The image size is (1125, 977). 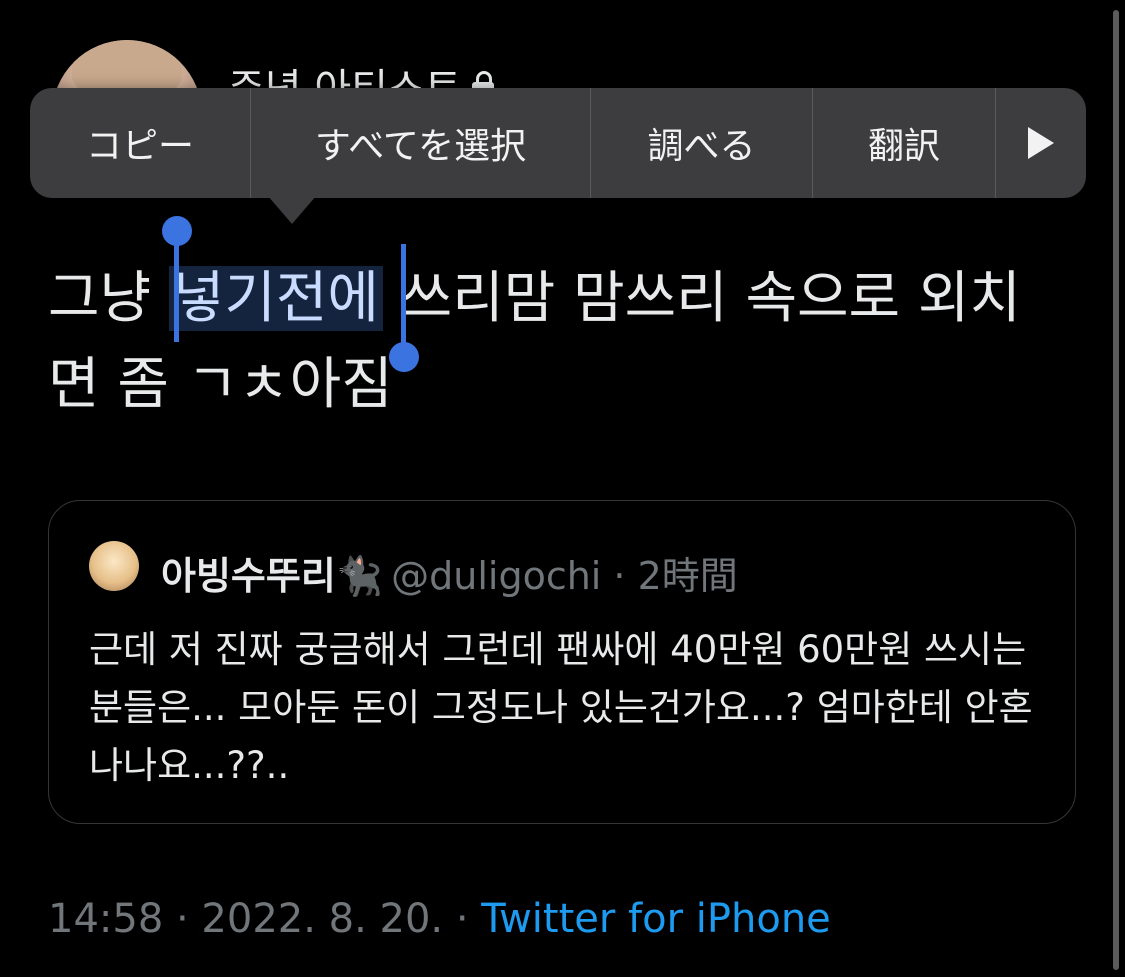 I want to click on text-selection-context-menu: コピー すべてを選択 調べる 翻訳, so click(x=558, y=143).